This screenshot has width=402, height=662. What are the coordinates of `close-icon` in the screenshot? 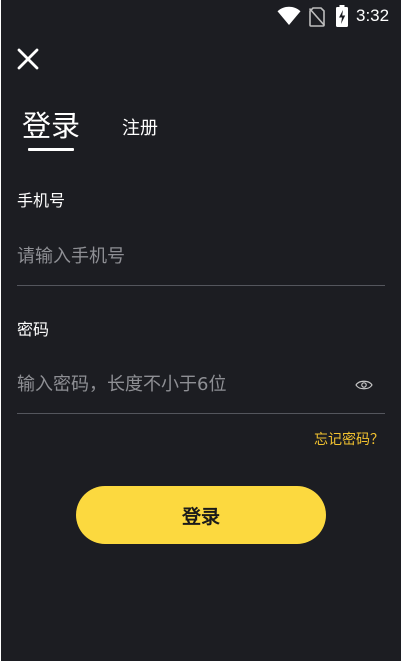 It's located at (28, 59).